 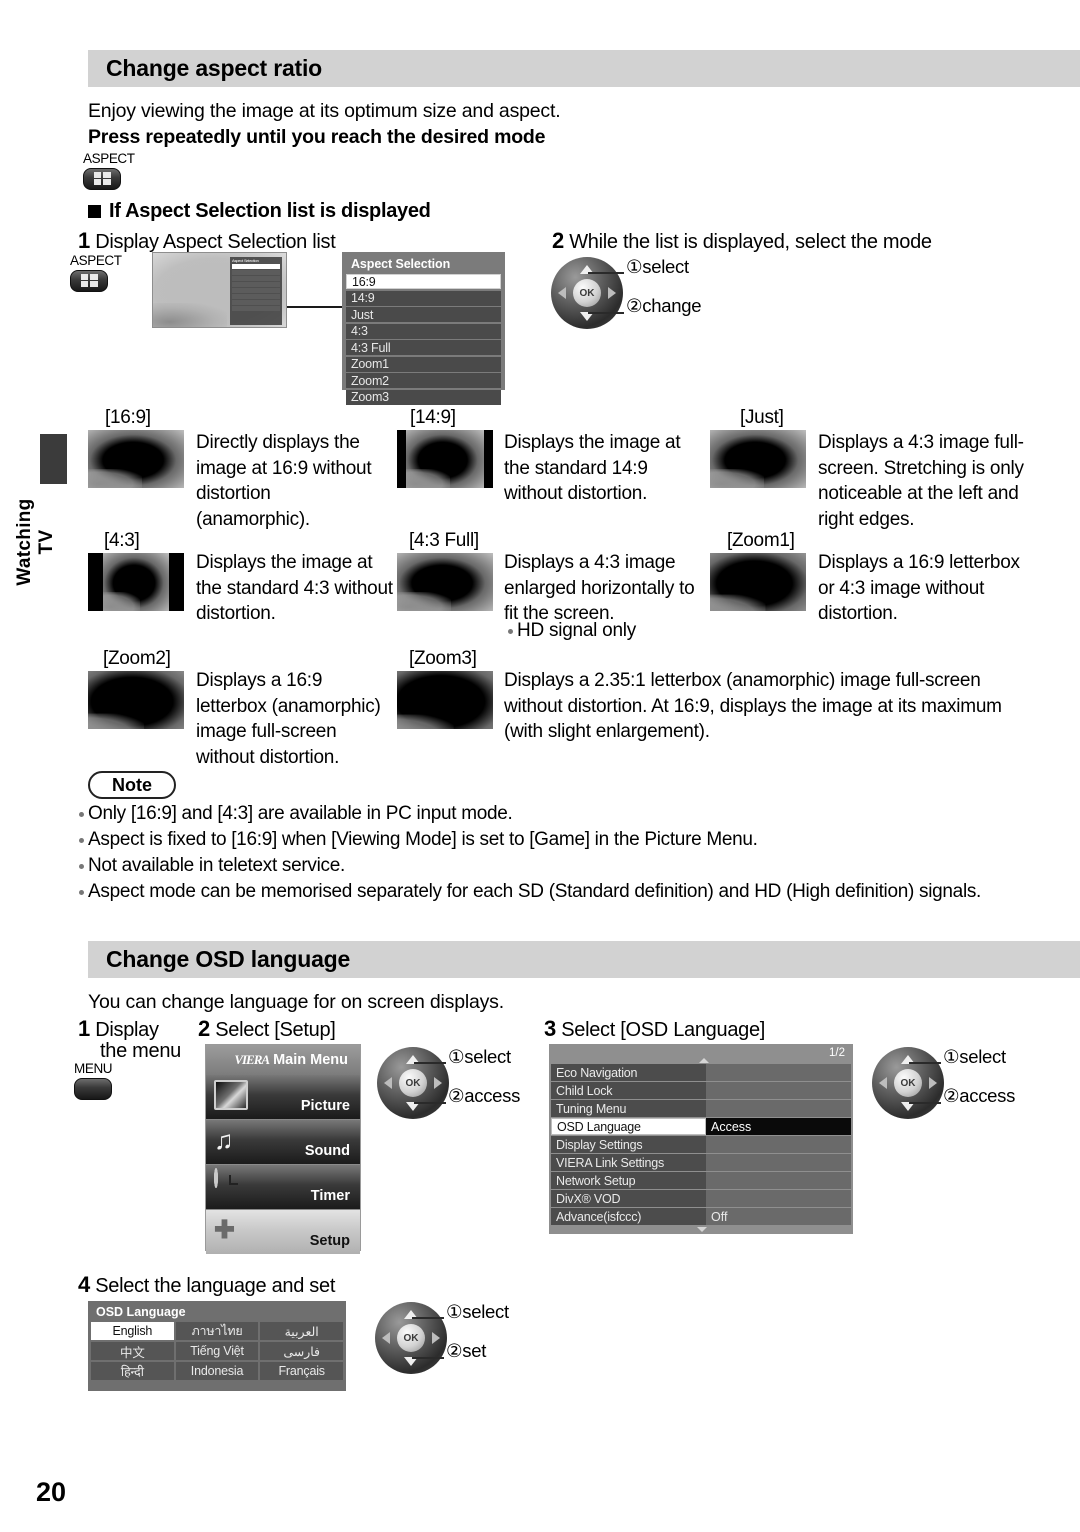 I want to click on aspect-option-14-9: 14:9, so click(x=423, y=298).